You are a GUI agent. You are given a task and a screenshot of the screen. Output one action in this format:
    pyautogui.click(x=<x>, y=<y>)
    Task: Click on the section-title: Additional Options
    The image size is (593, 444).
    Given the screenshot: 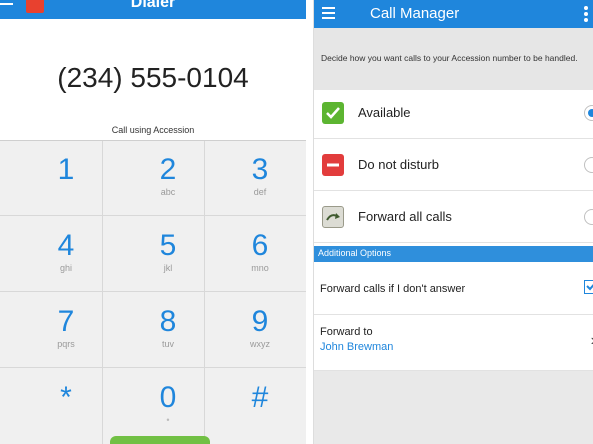 What is the action you would take?
    pyautogui.click(x=355, y=253)
    